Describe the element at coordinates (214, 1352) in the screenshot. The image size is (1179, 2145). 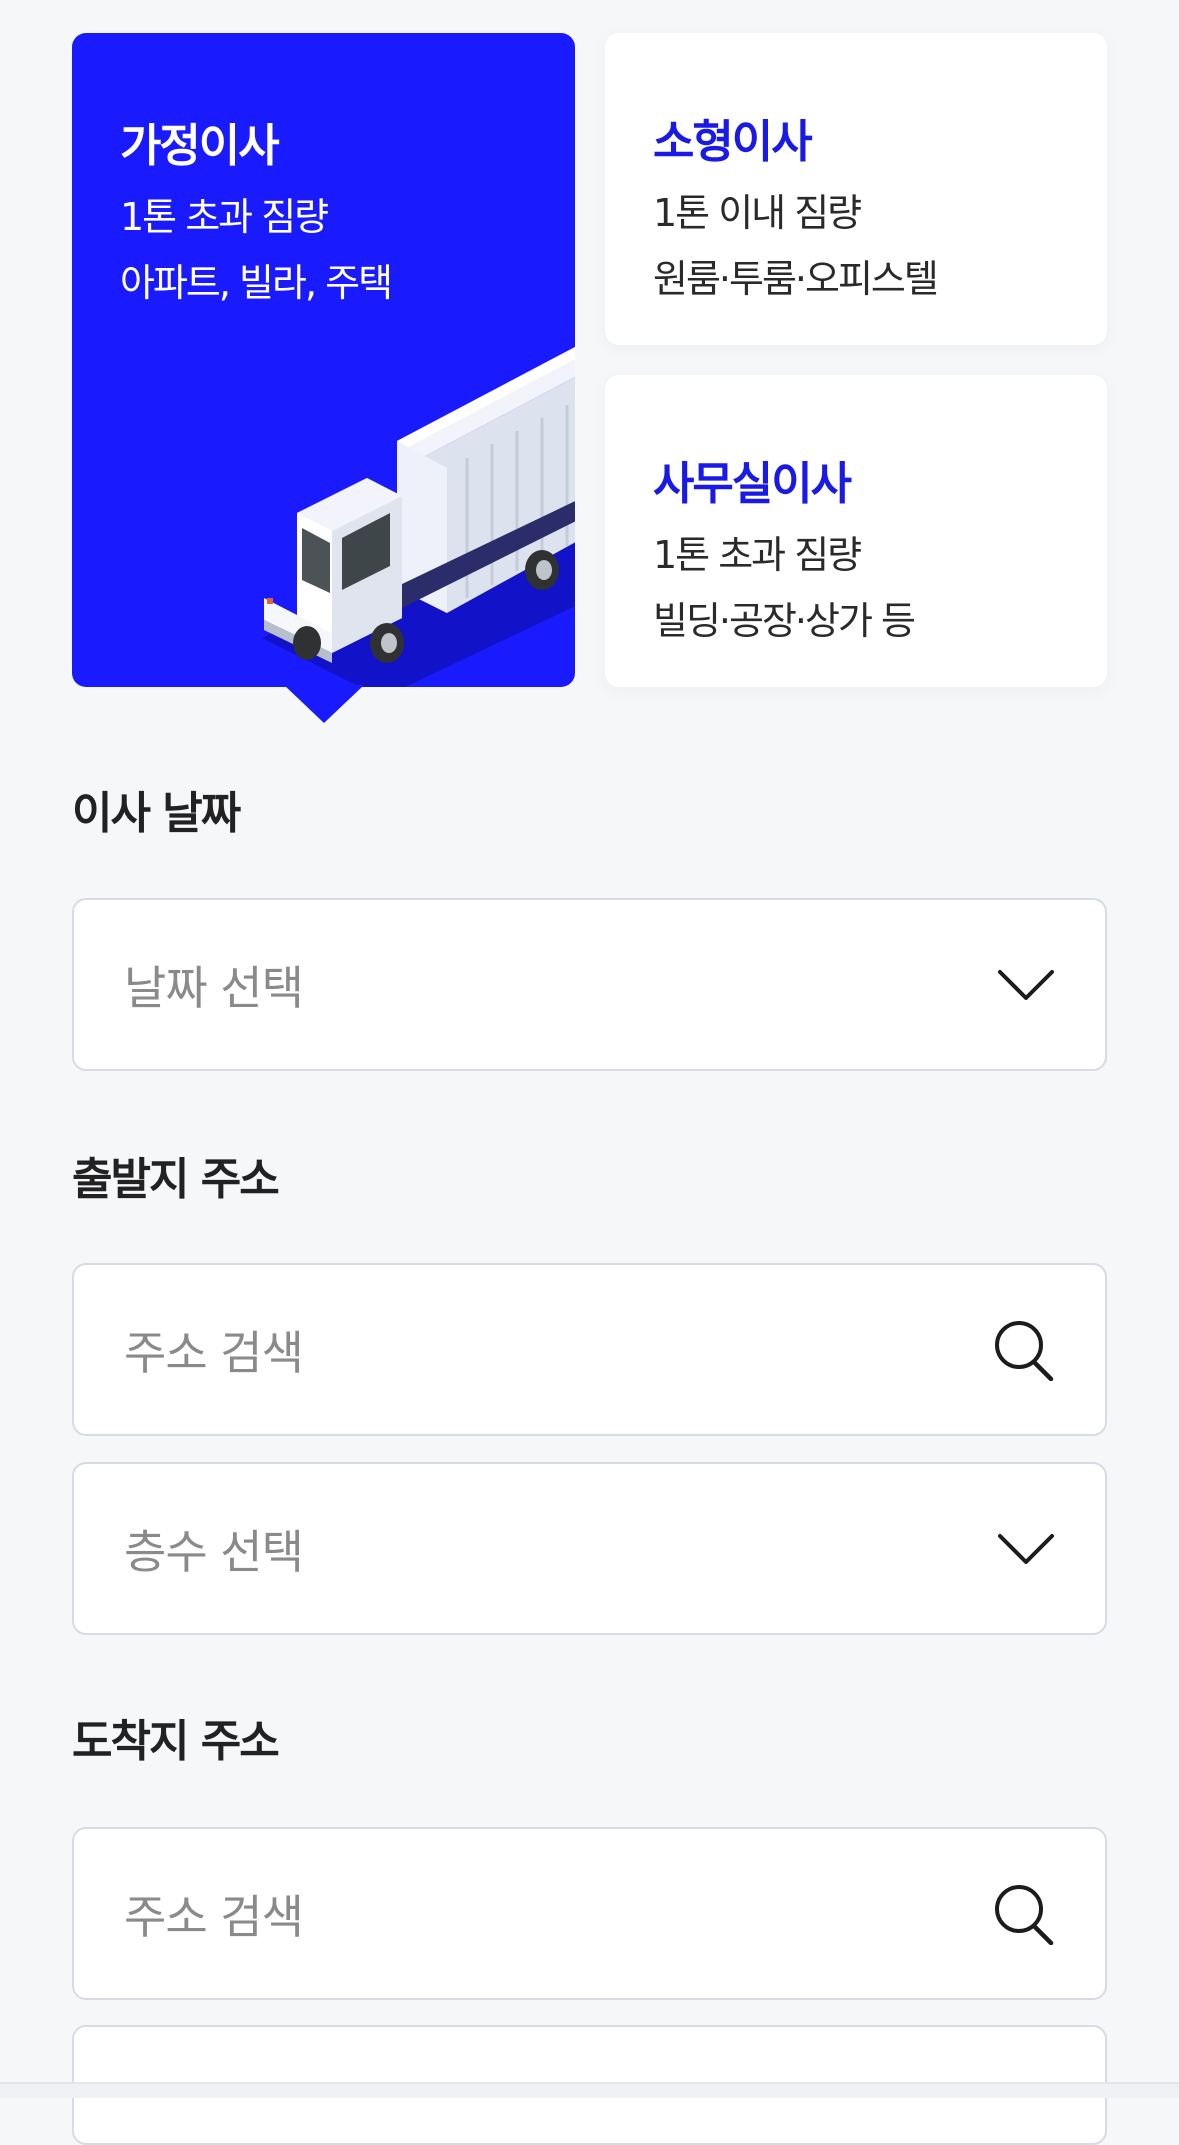
I see `departure-address-placeholder: 주소 검색` at that location.